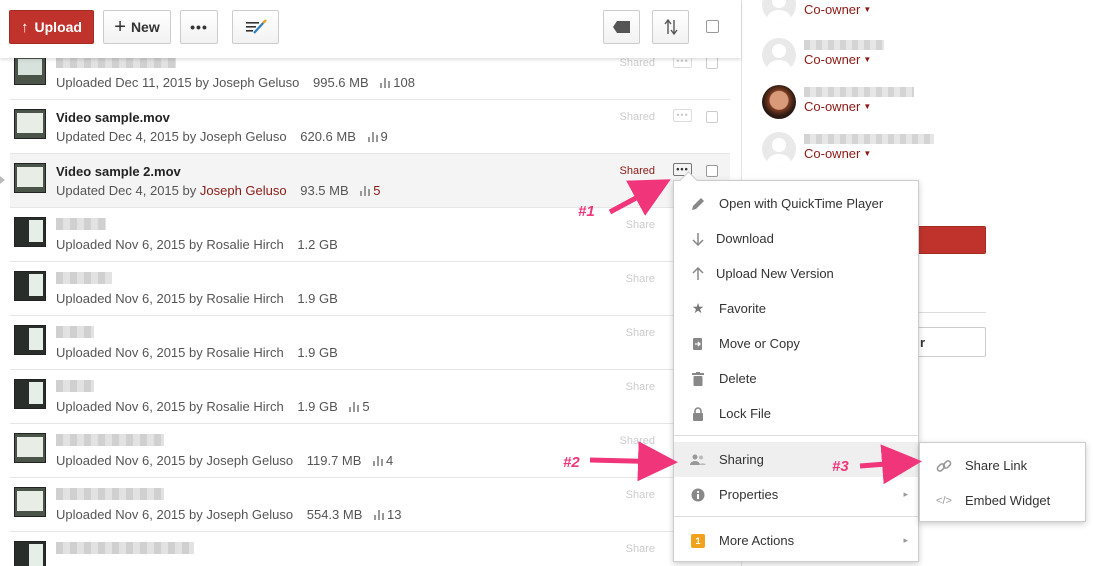 This screenshot has height=566, width=1093. Describe the element at coordinates (118, 171) in the screenshot. I see `file-name-link: Video sample 2.mov` at that location.